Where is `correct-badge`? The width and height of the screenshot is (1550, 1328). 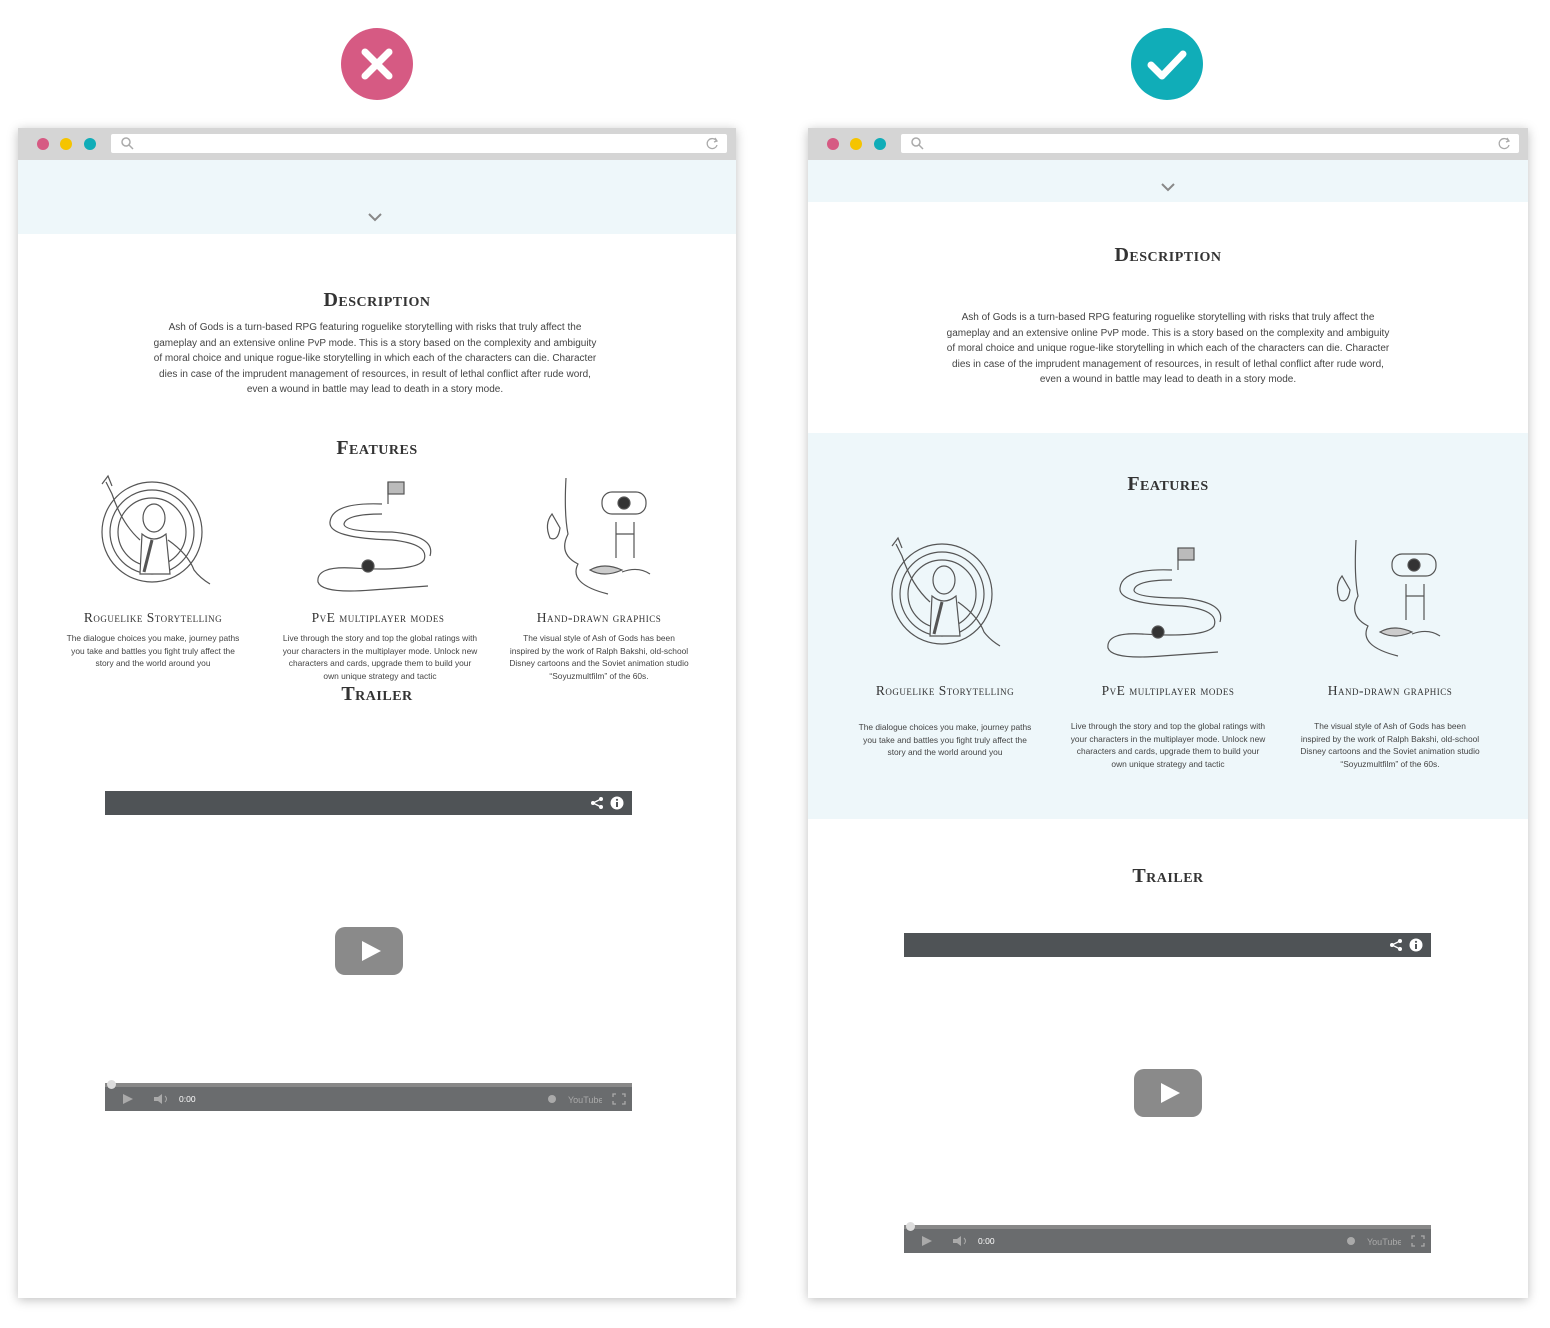 correct-badge is located at coordinates (1167, 64).